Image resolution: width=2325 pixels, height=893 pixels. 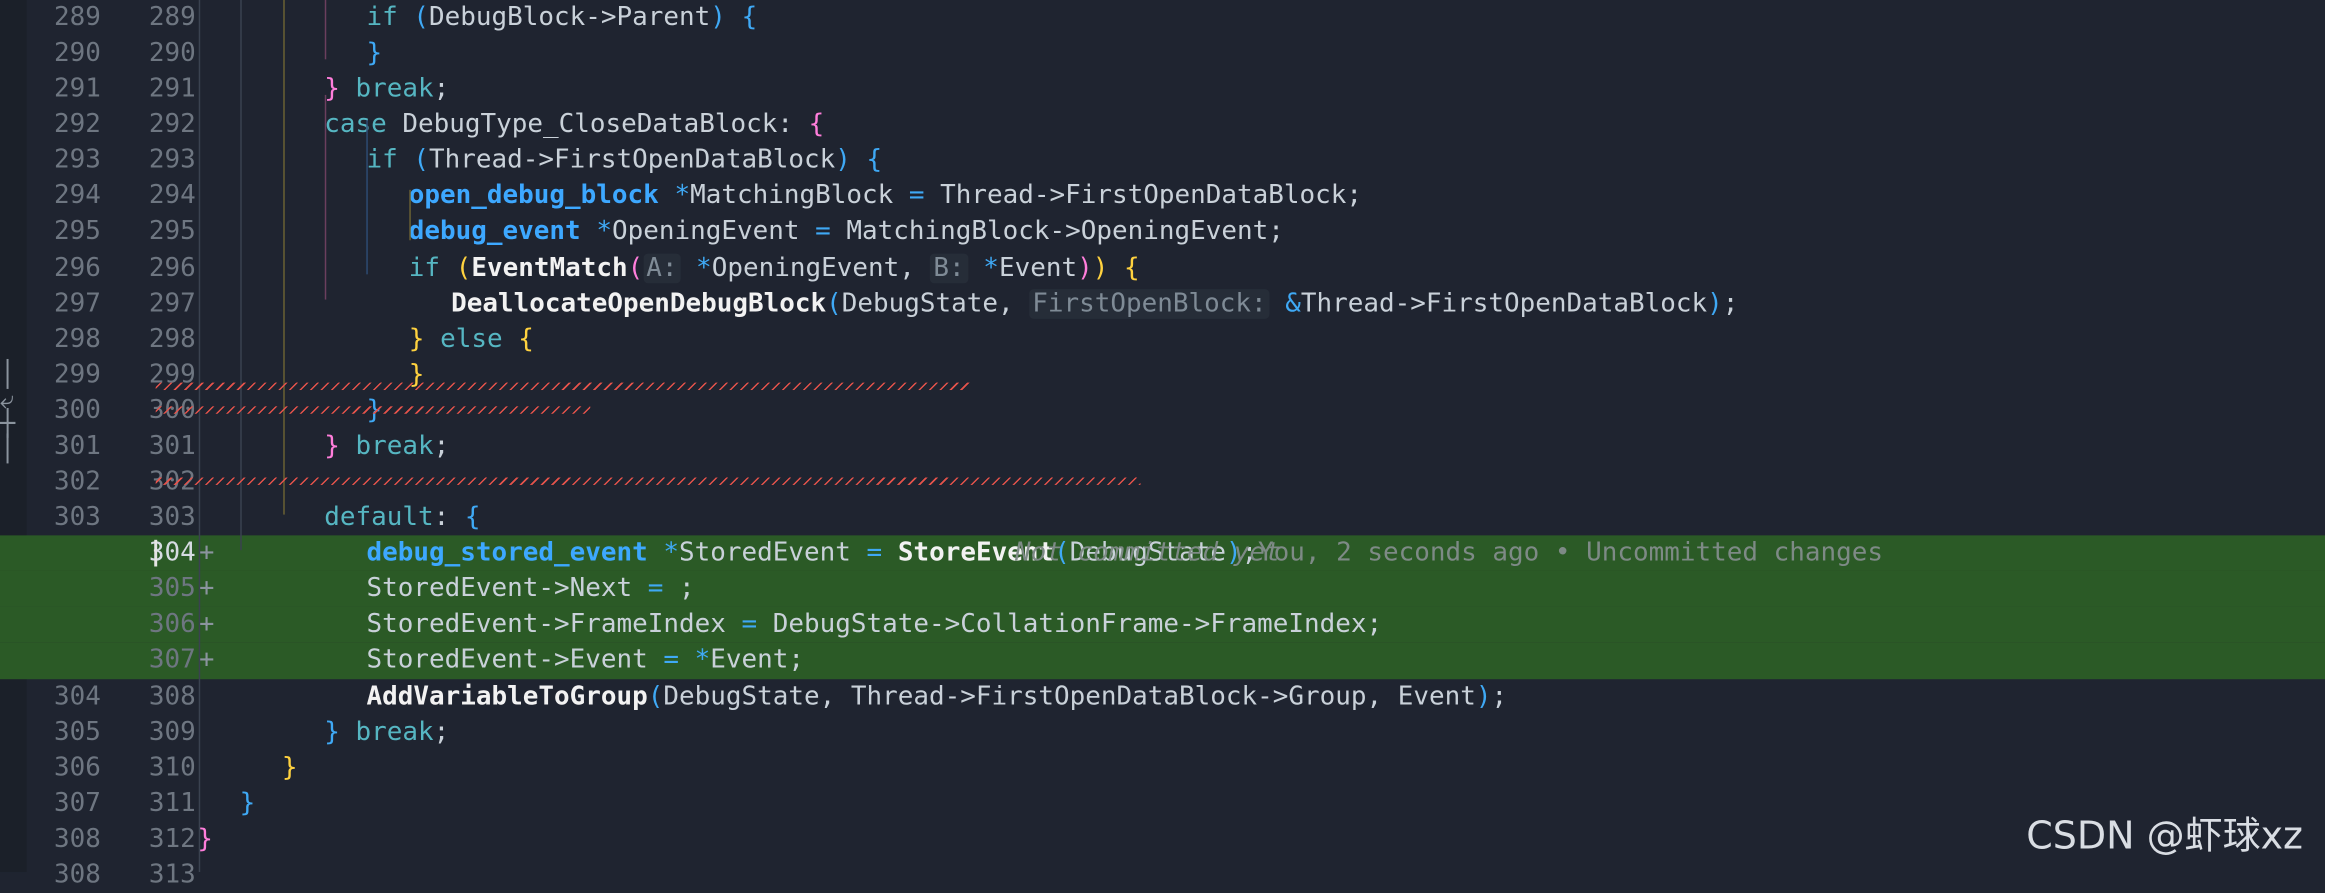 What do you see at coordinates (1162, 18) in the screenshot?
I see `code-line: 289 289 if (DebugBlock->Parent) {` at bounding box center [1162, 18].